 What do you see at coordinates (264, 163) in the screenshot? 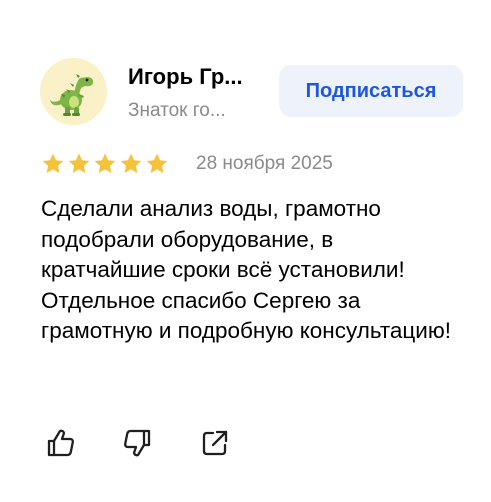
I see `review-date: 28 ноября 2025` at bounding box center [264, 163].